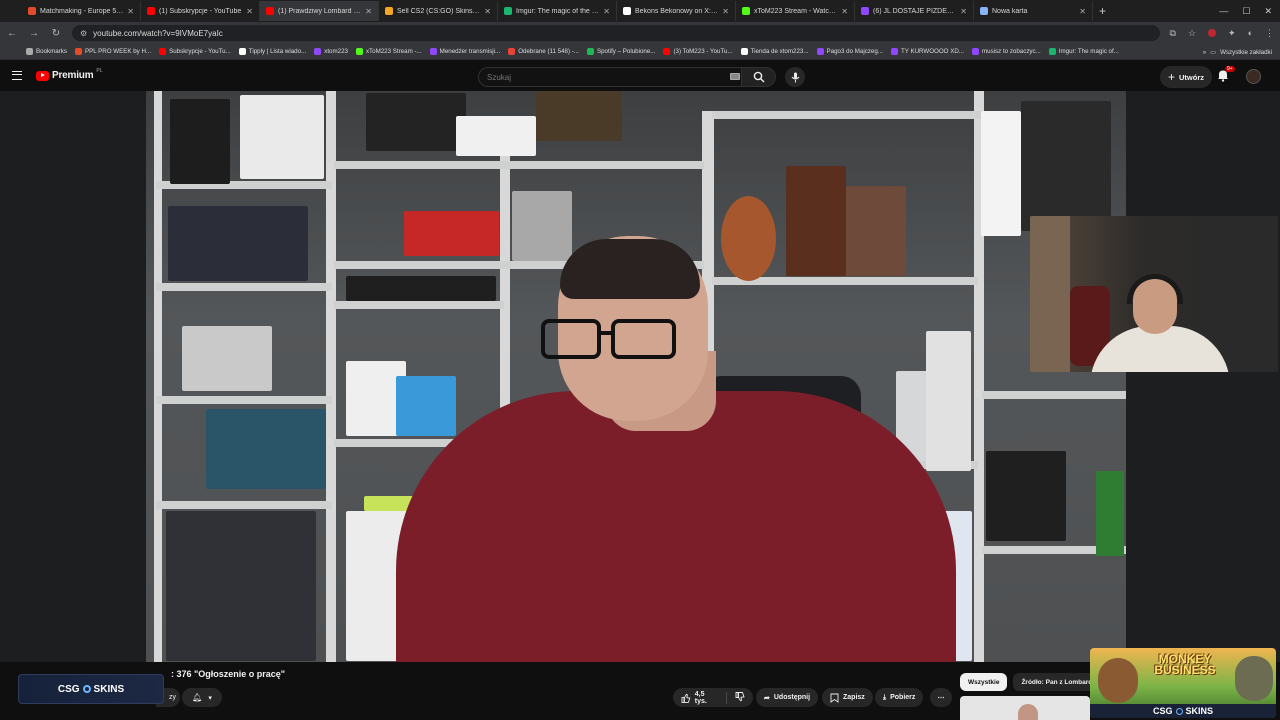 The image size is (1280, 720). Describe the element at coordinates (438, 11) in the screenshot. I see `browser-tab: Sell CS2 (CS:GO) Skins | Best C... ✕` at that location.